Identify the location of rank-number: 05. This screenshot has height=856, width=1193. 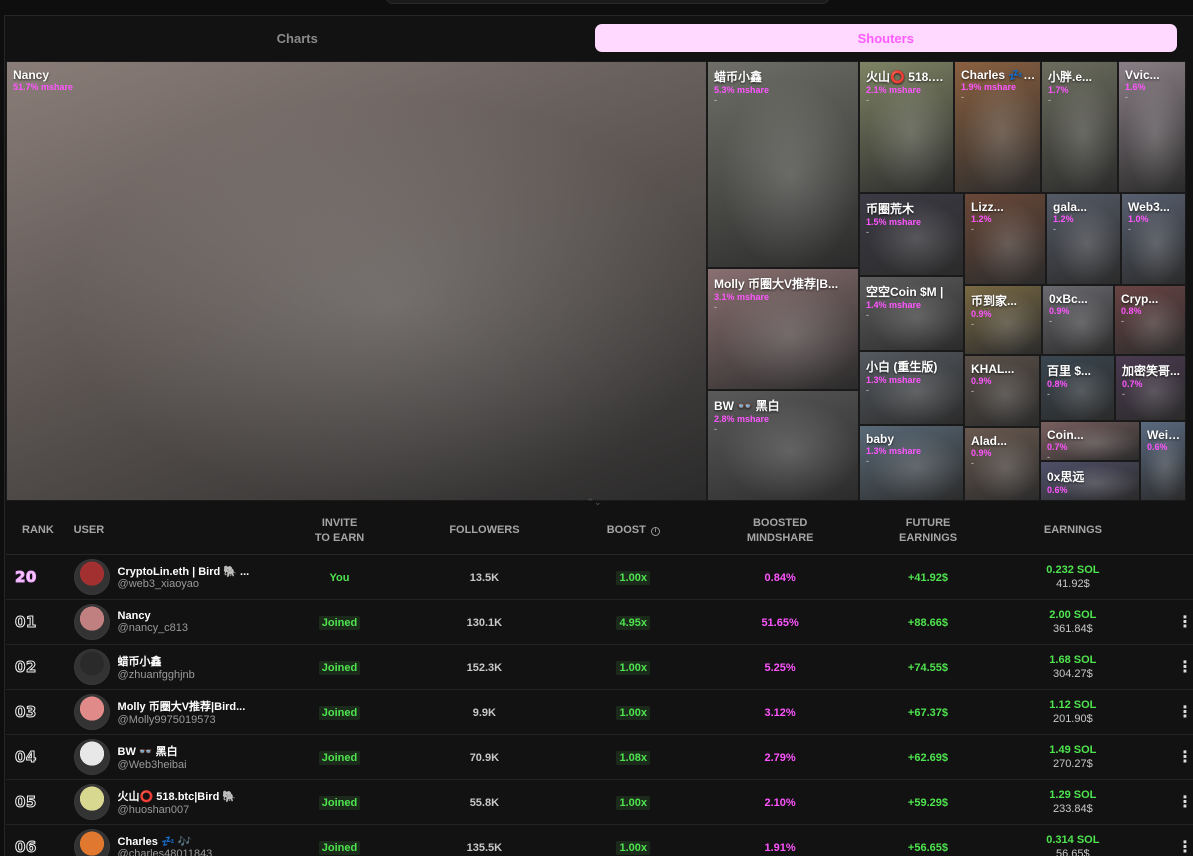
(26, 801).